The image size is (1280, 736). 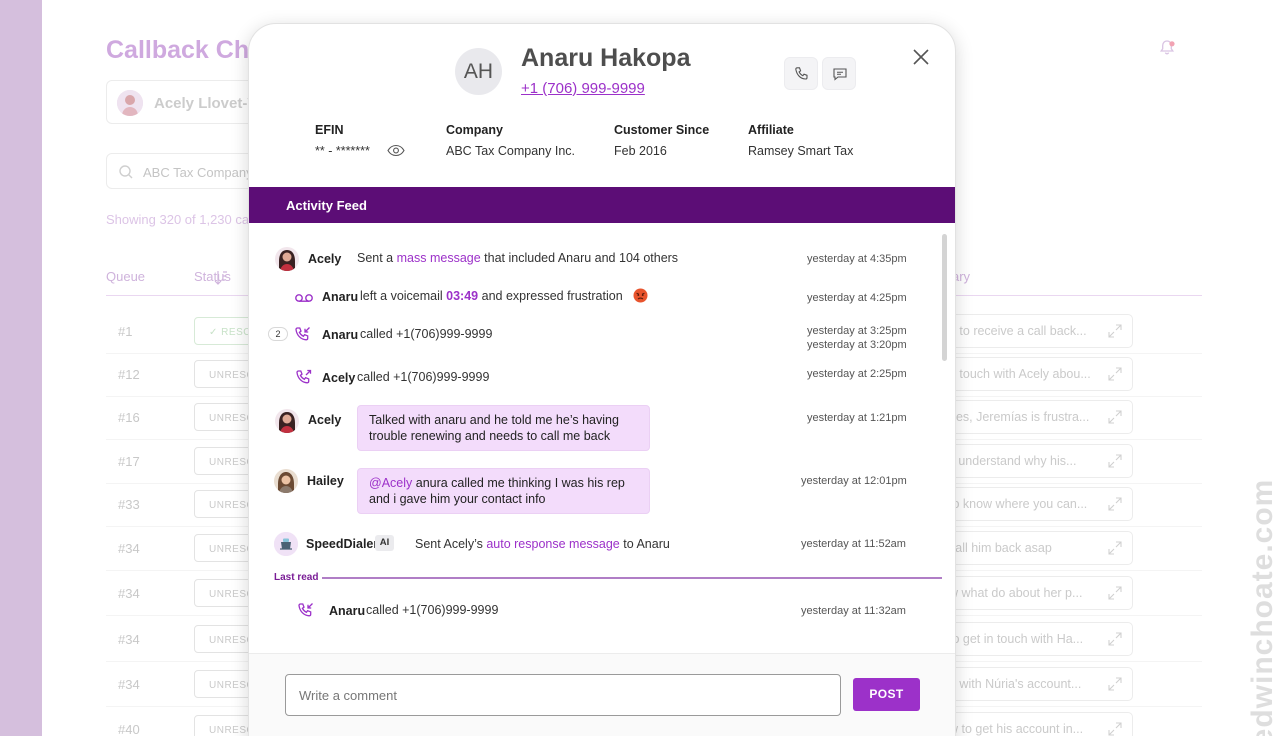 I want to click on activity-feed-header: Activity Feed, so click(x=602, y=205).